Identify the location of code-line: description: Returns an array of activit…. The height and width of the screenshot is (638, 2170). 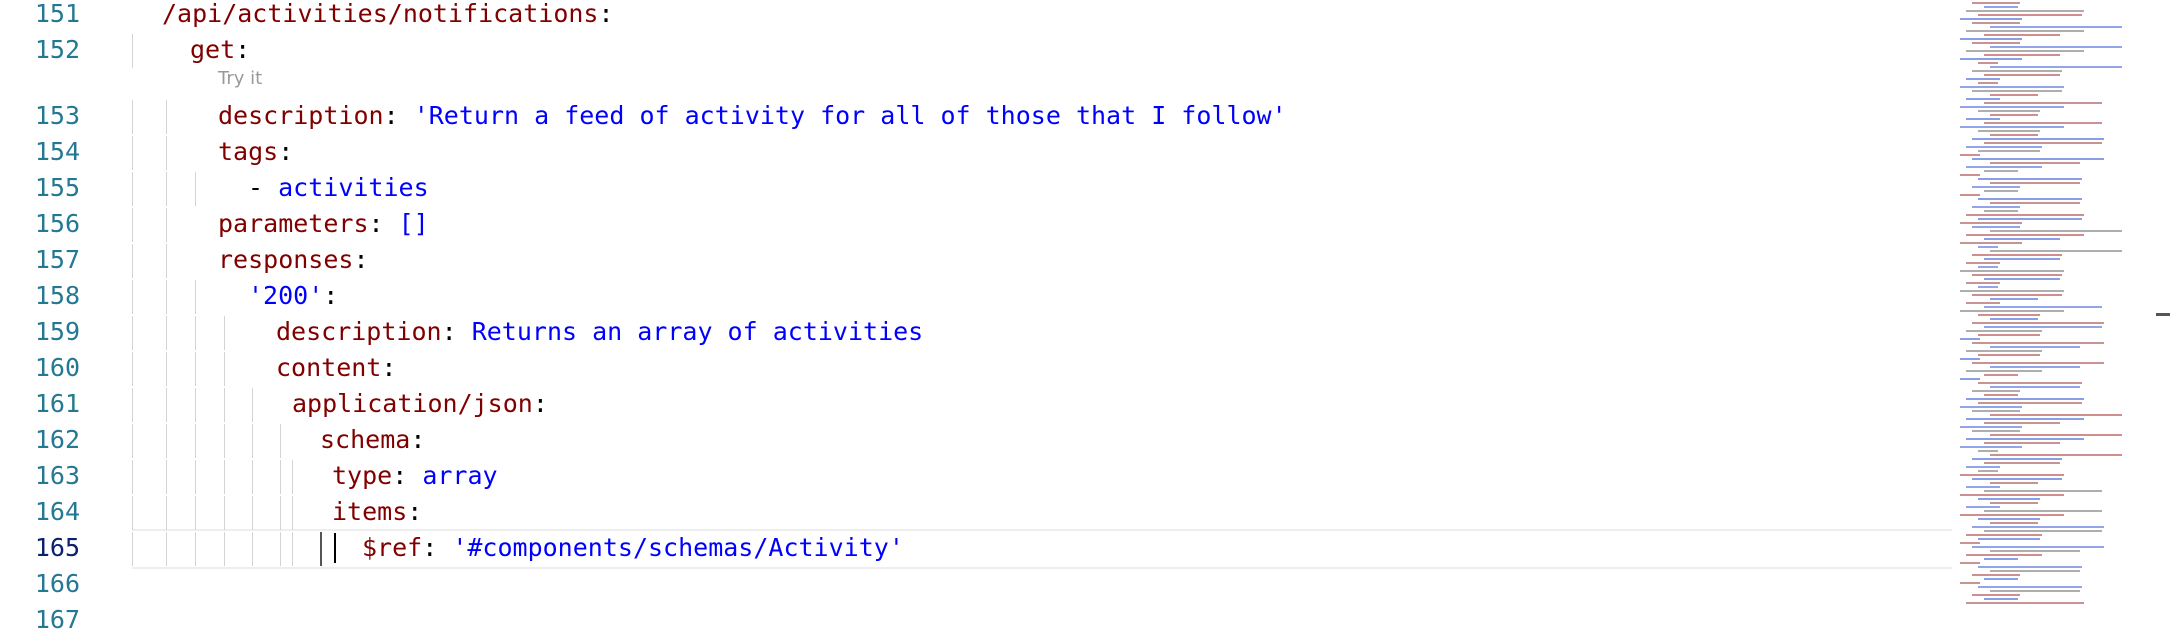
(1113, 332).